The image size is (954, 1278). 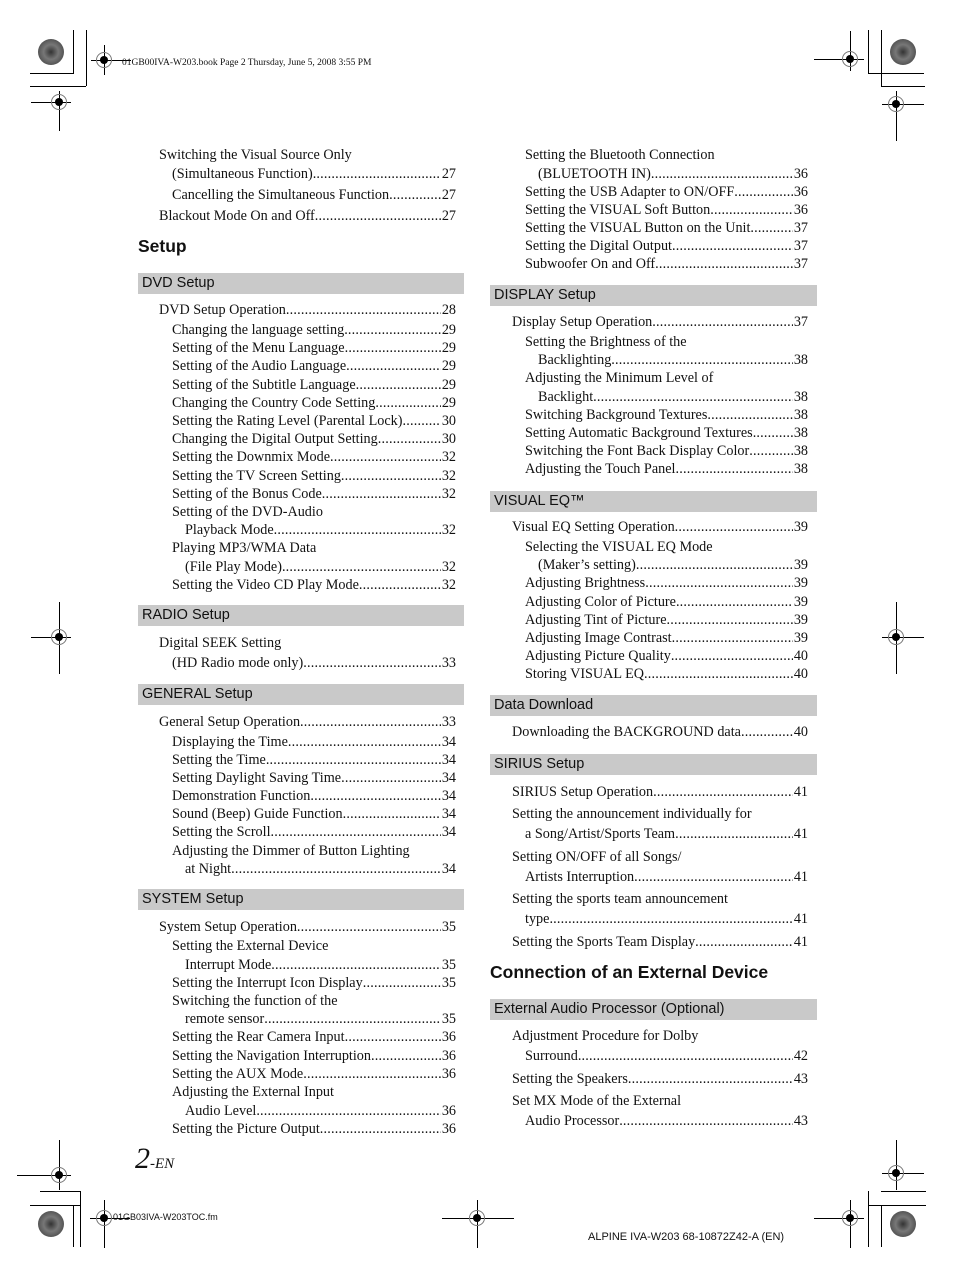 I want to click on toc-entry: (BLUETOOTH IN) 36, so click(x=673, y=174).